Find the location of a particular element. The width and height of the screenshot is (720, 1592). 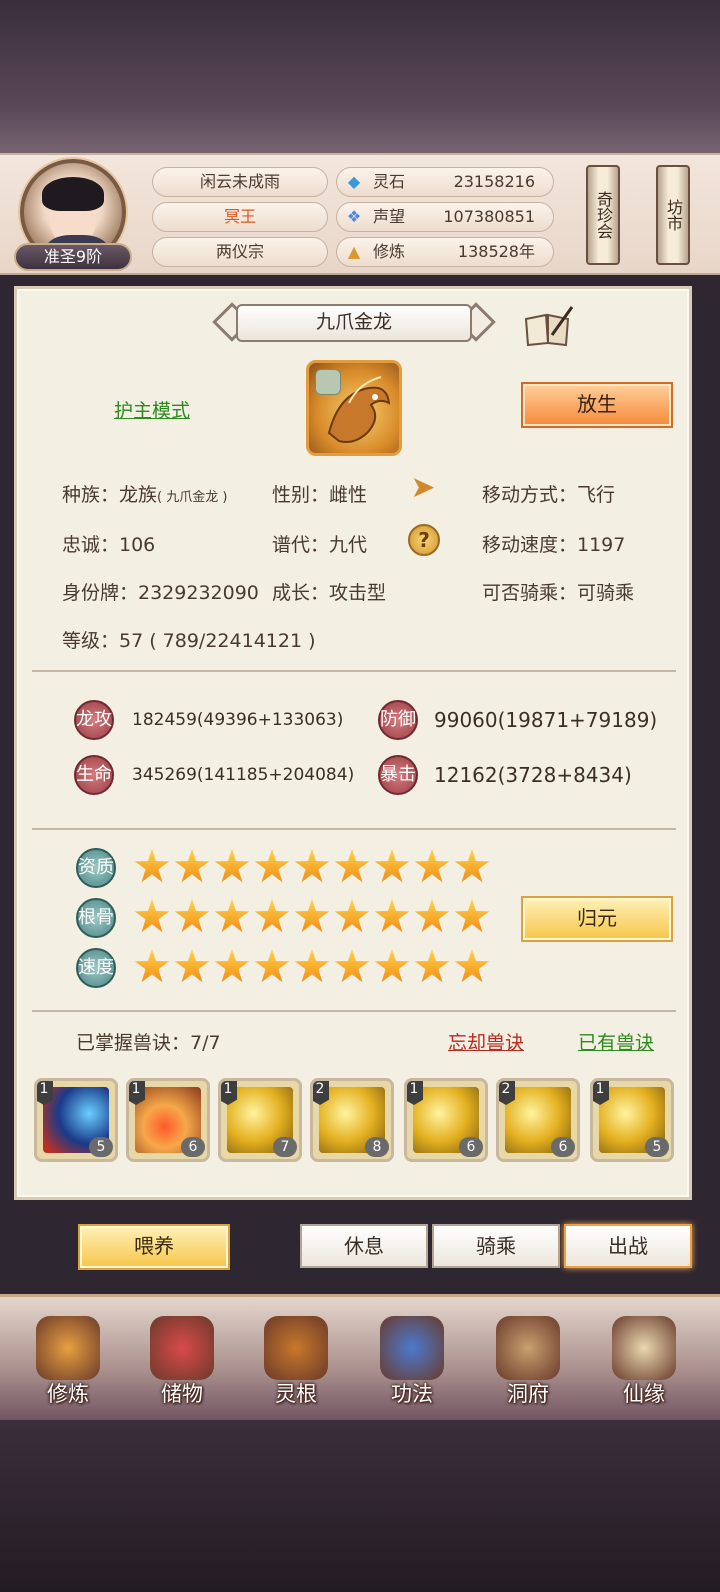

pet-gender: 性别：雌性 is located at coordinates (320, 495).